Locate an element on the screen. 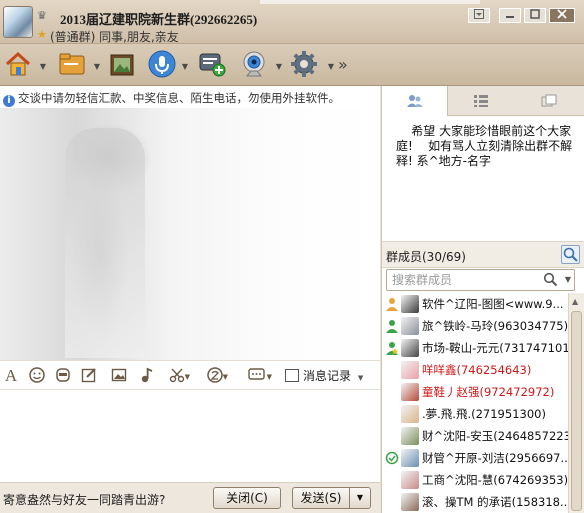  settings-button: ▼ is located at coordinates (312, 65).